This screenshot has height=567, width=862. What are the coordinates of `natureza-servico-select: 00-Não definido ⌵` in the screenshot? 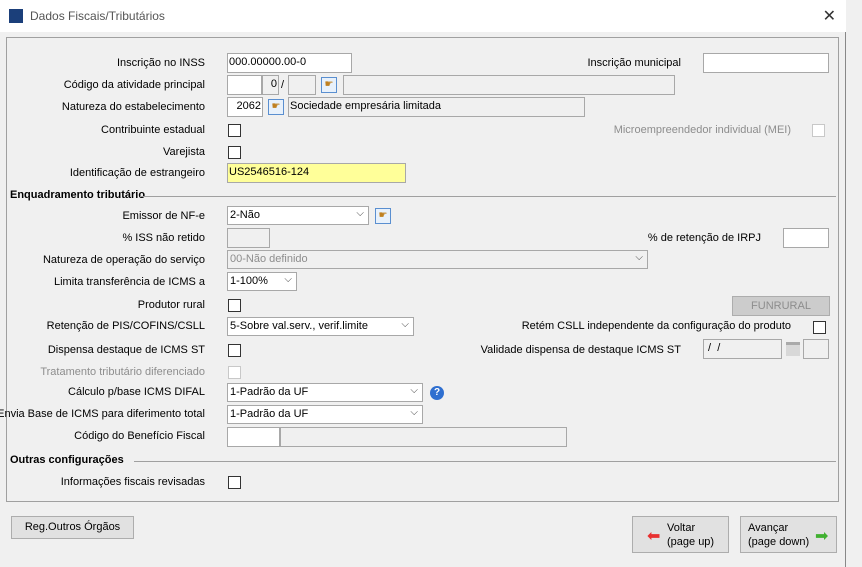 It's located at (437, 259).